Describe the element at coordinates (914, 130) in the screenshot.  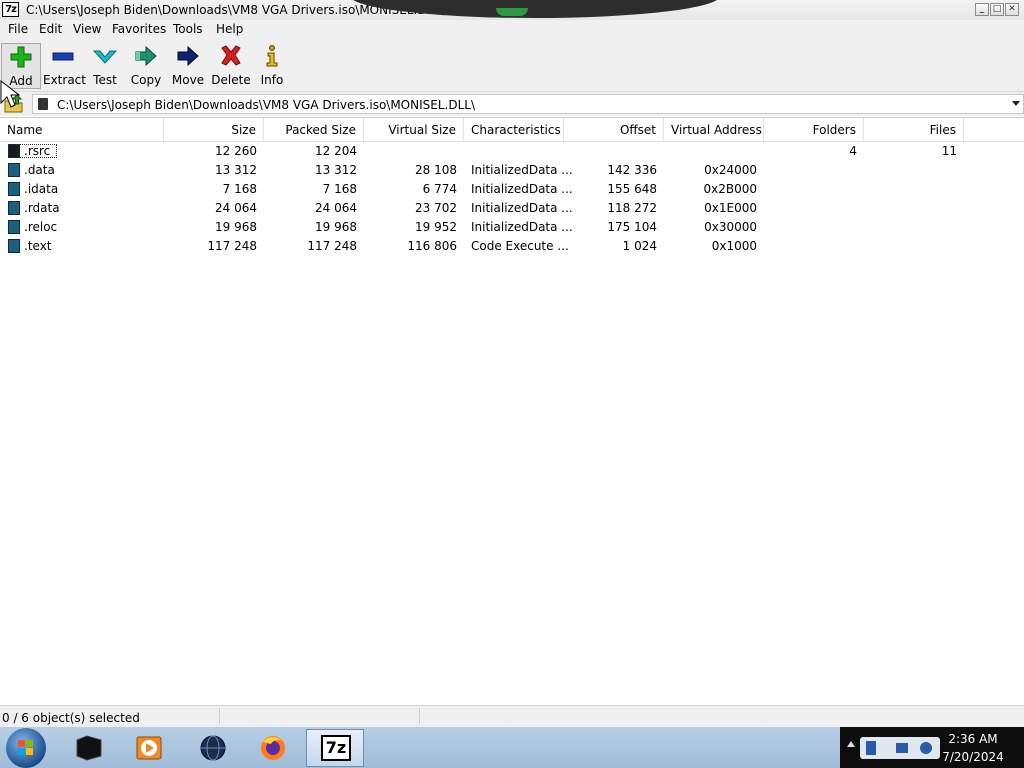
I see `column-header-files: Files` at that location.